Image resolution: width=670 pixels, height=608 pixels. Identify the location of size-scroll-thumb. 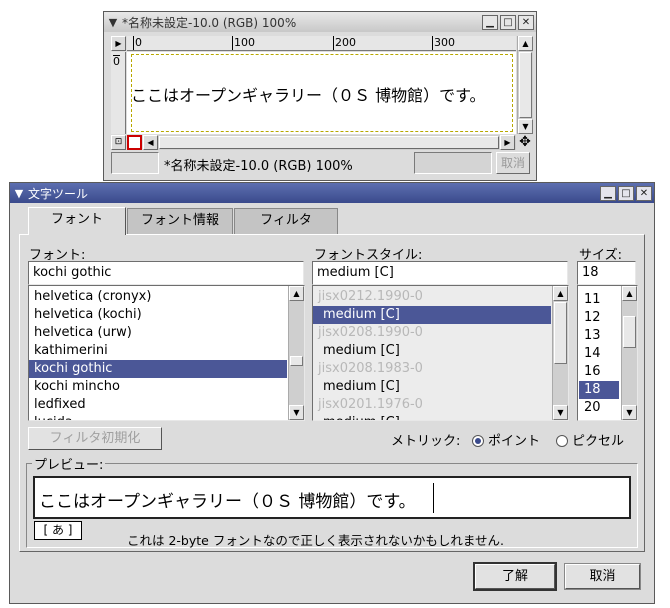
(629, 332).